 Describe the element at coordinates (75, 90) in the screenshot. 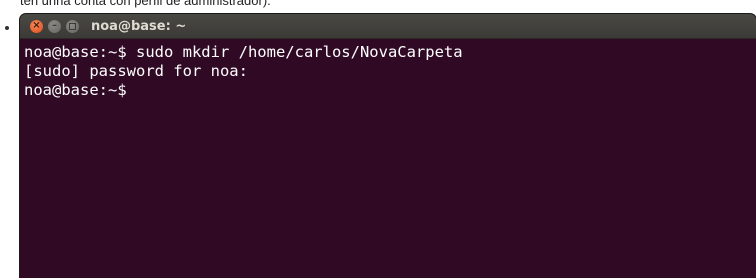

I see `terminal-prompt: noa@base:~$` at that location.